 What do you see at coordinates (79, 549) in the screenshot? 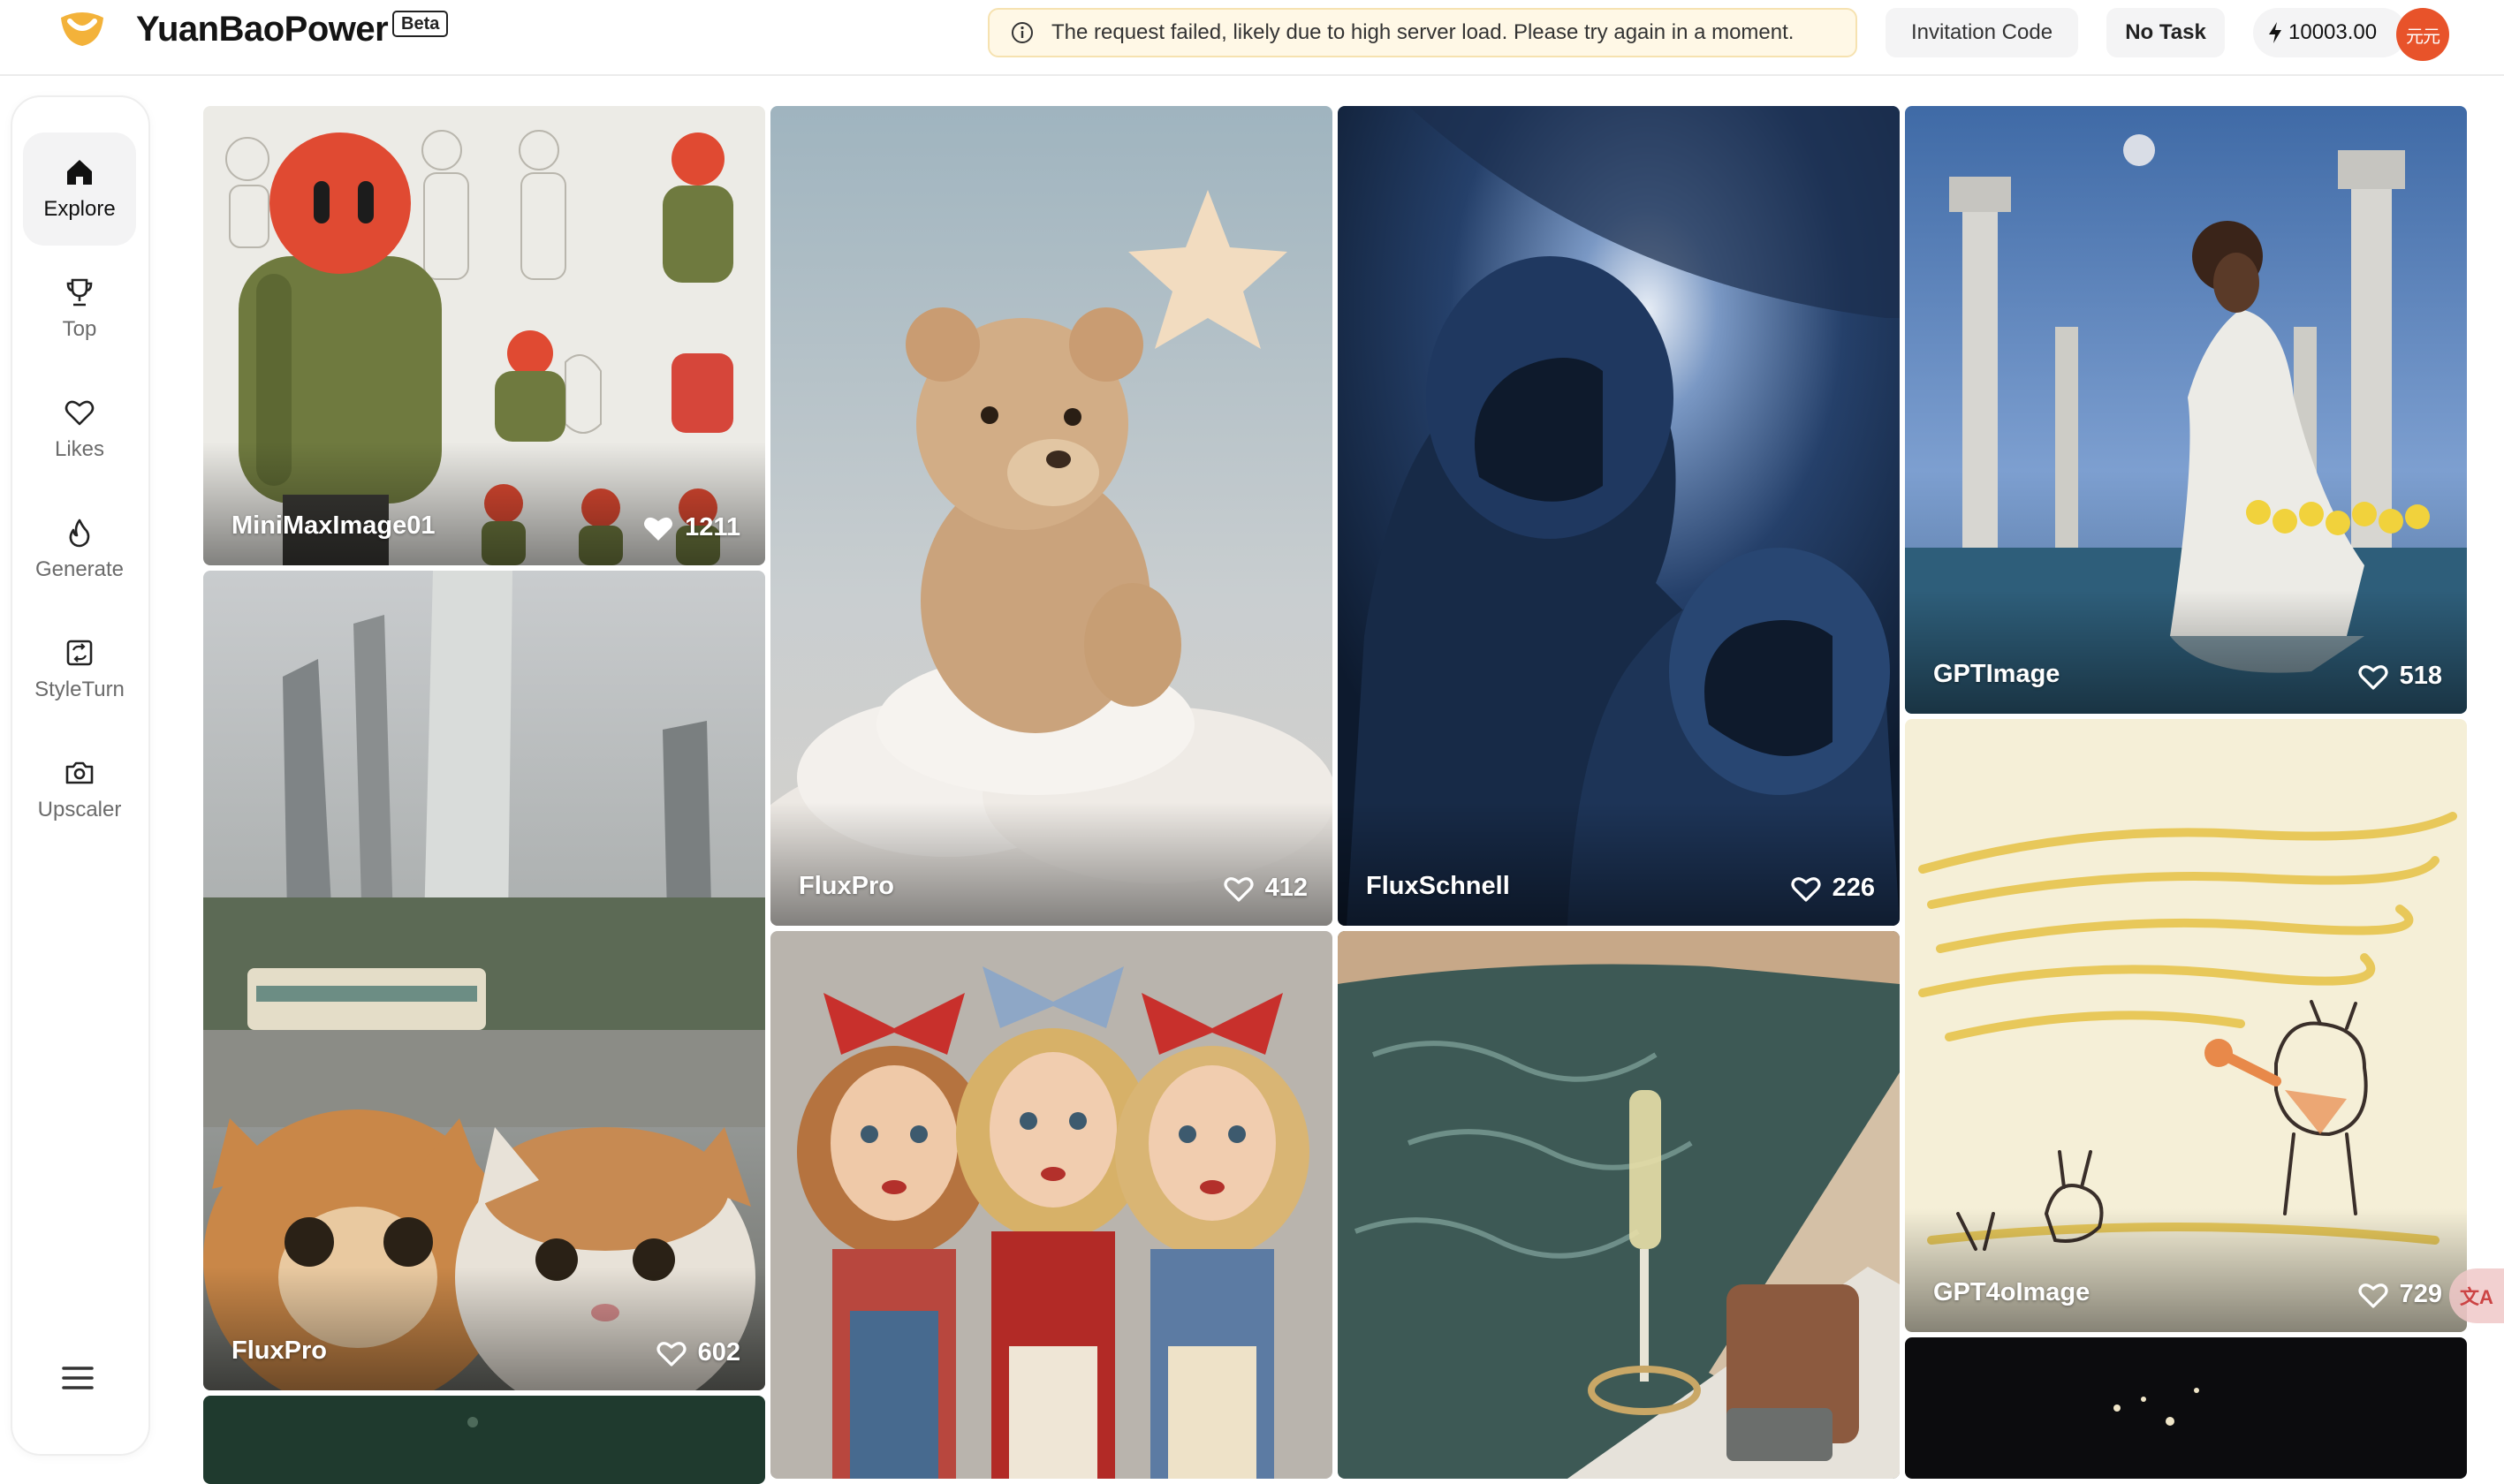
I see `nav-item-generate: Generate` at bounding box center [79, 549].